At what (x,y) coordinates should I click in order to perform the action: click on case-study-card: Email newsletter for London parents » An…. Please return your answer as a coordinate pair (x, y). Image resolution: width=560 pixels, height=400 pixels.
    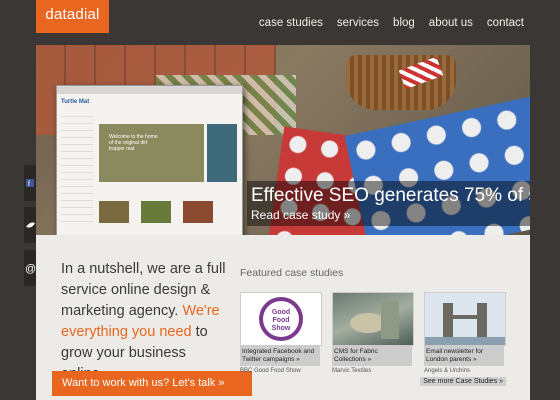
    Looking at the image, I should click on (465, 333).